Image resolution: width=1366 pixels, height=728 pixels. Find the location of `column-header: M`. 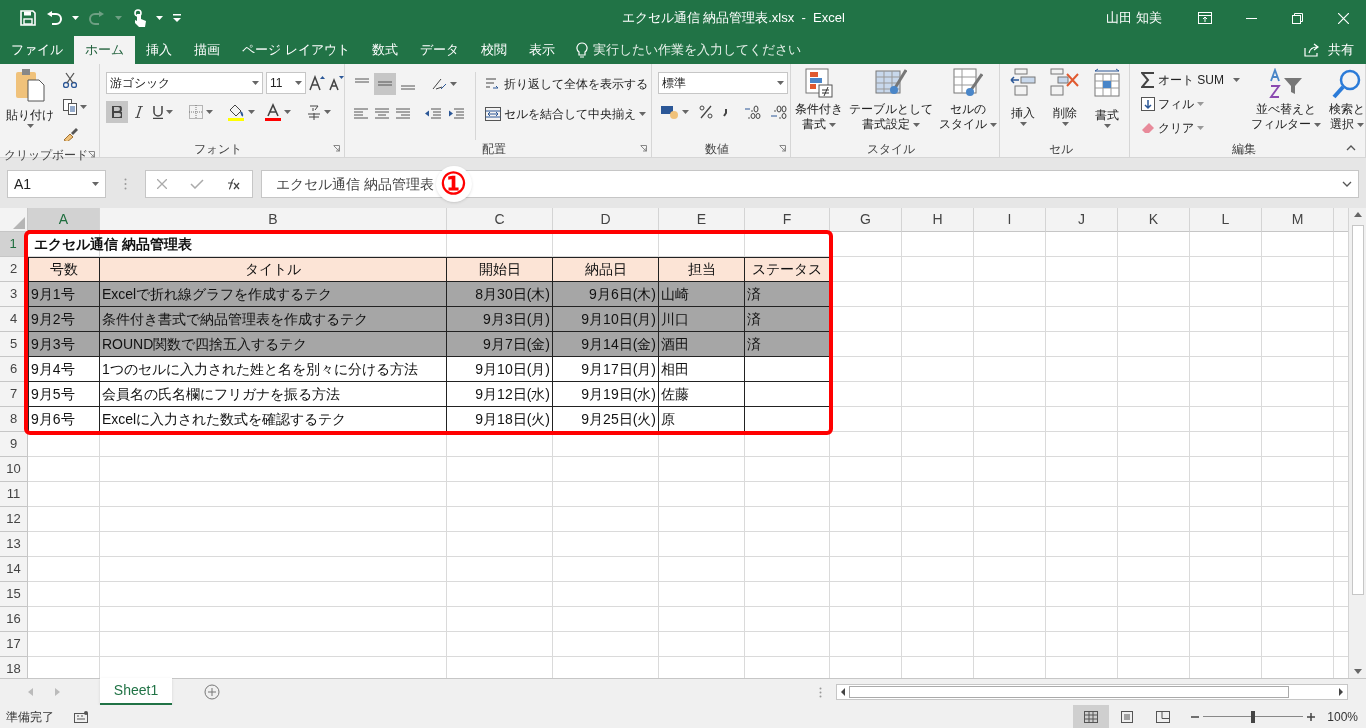

column-header: M is located at coordinates (1298, 220).